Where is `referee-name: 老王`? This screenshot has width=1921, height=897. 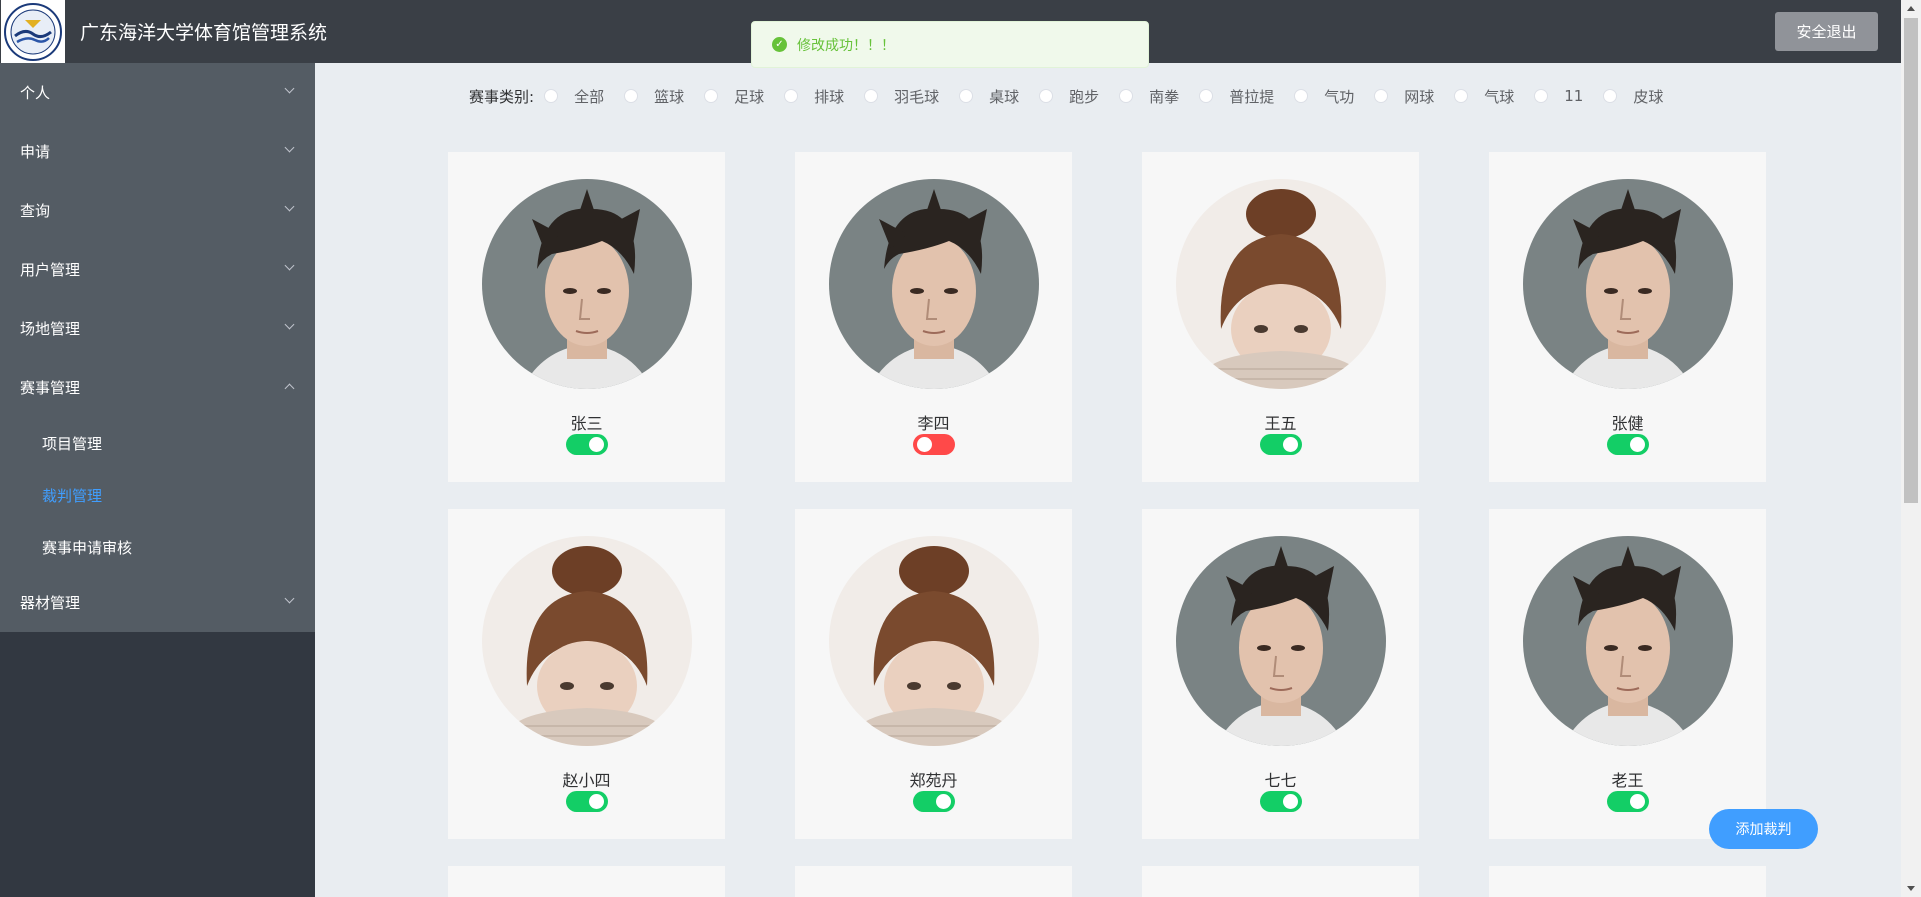 referee-name: 老王 is located at coordinates (1627, 780).